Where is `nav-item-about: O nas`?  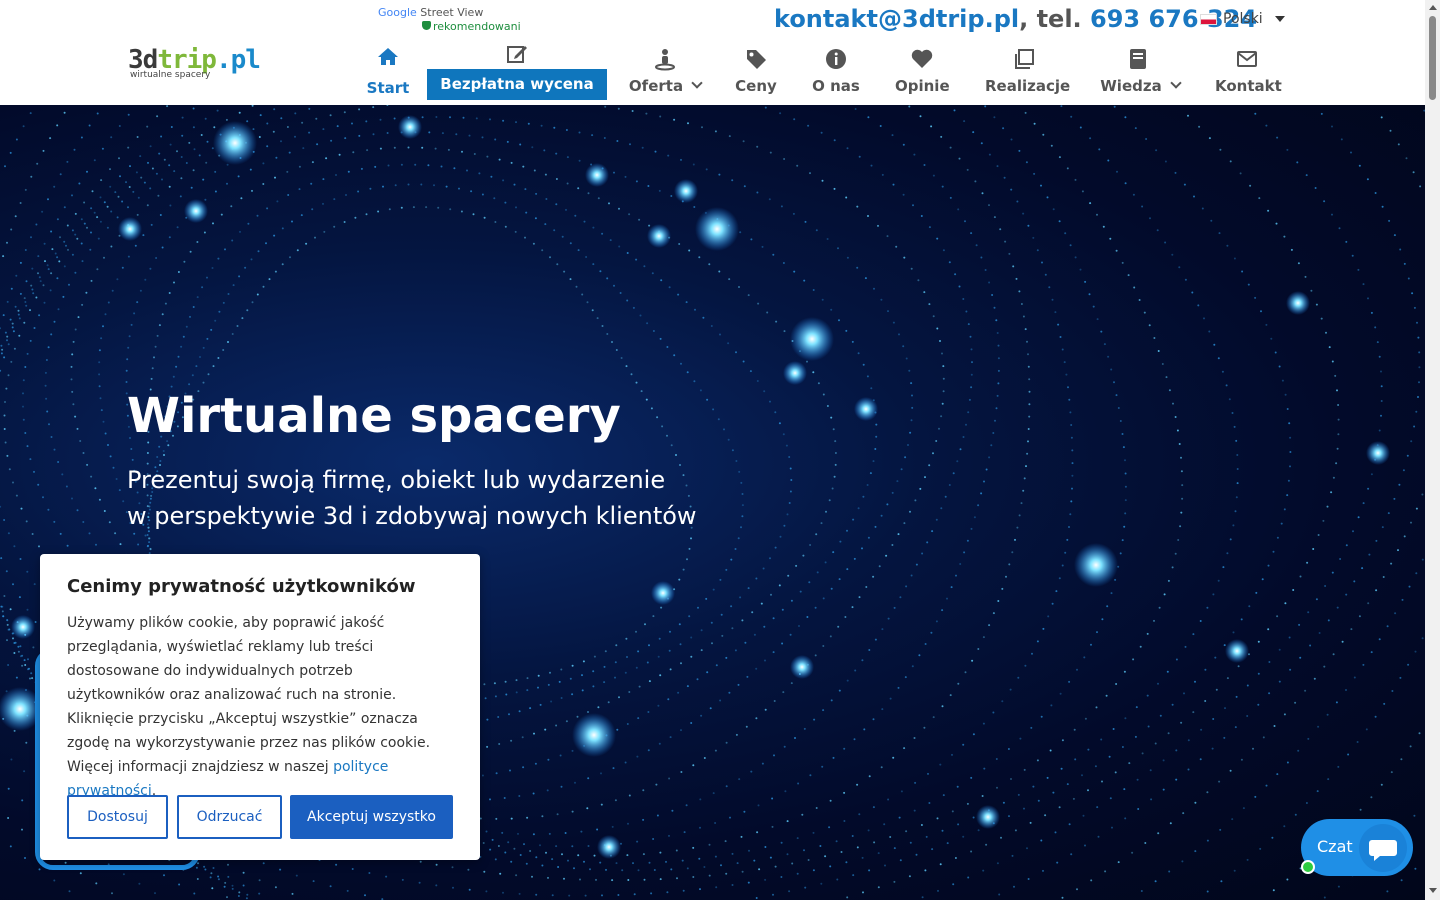
nav-item-about: O nas is located at coordinates (836, 76).